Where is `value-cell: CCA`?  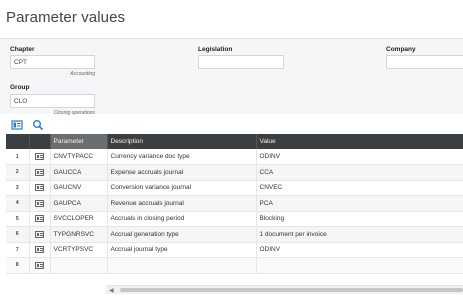
value-cell: CCA is located at coordinates (359, 172).